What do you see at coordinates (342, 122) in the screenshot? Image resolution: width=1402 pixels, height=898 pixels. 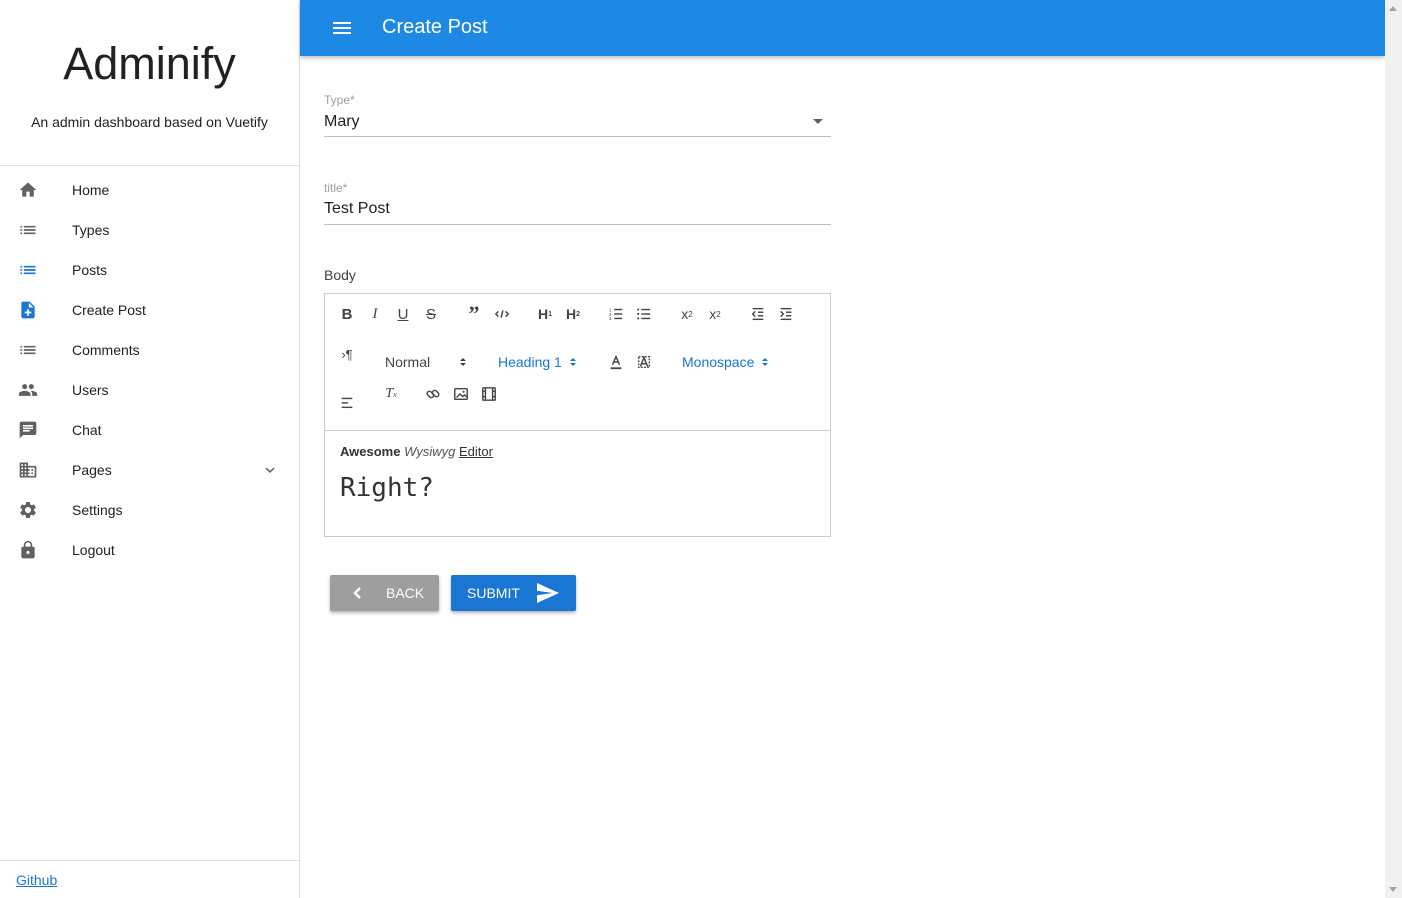 I see `type-value: Mary` at bounding box center [342, 122].